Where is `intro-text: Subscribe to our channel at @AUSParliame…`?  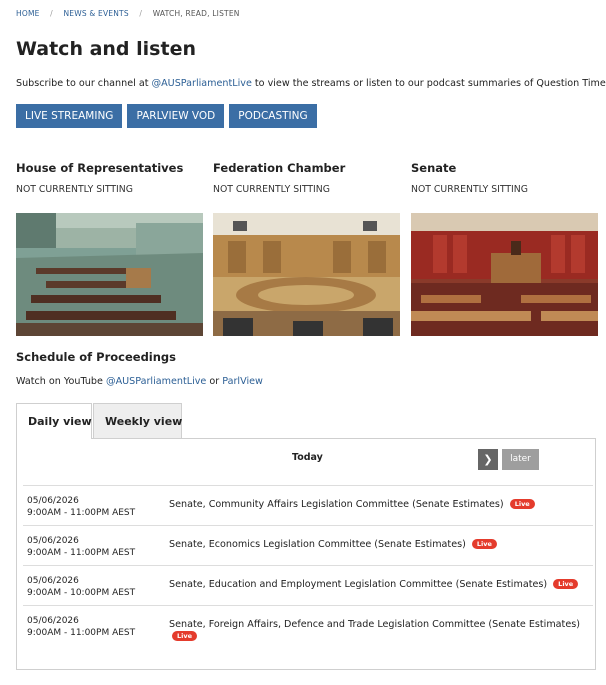 intro-text: Subscribe to our channel at @AUSParliame… is located at coordinates (311, 83).